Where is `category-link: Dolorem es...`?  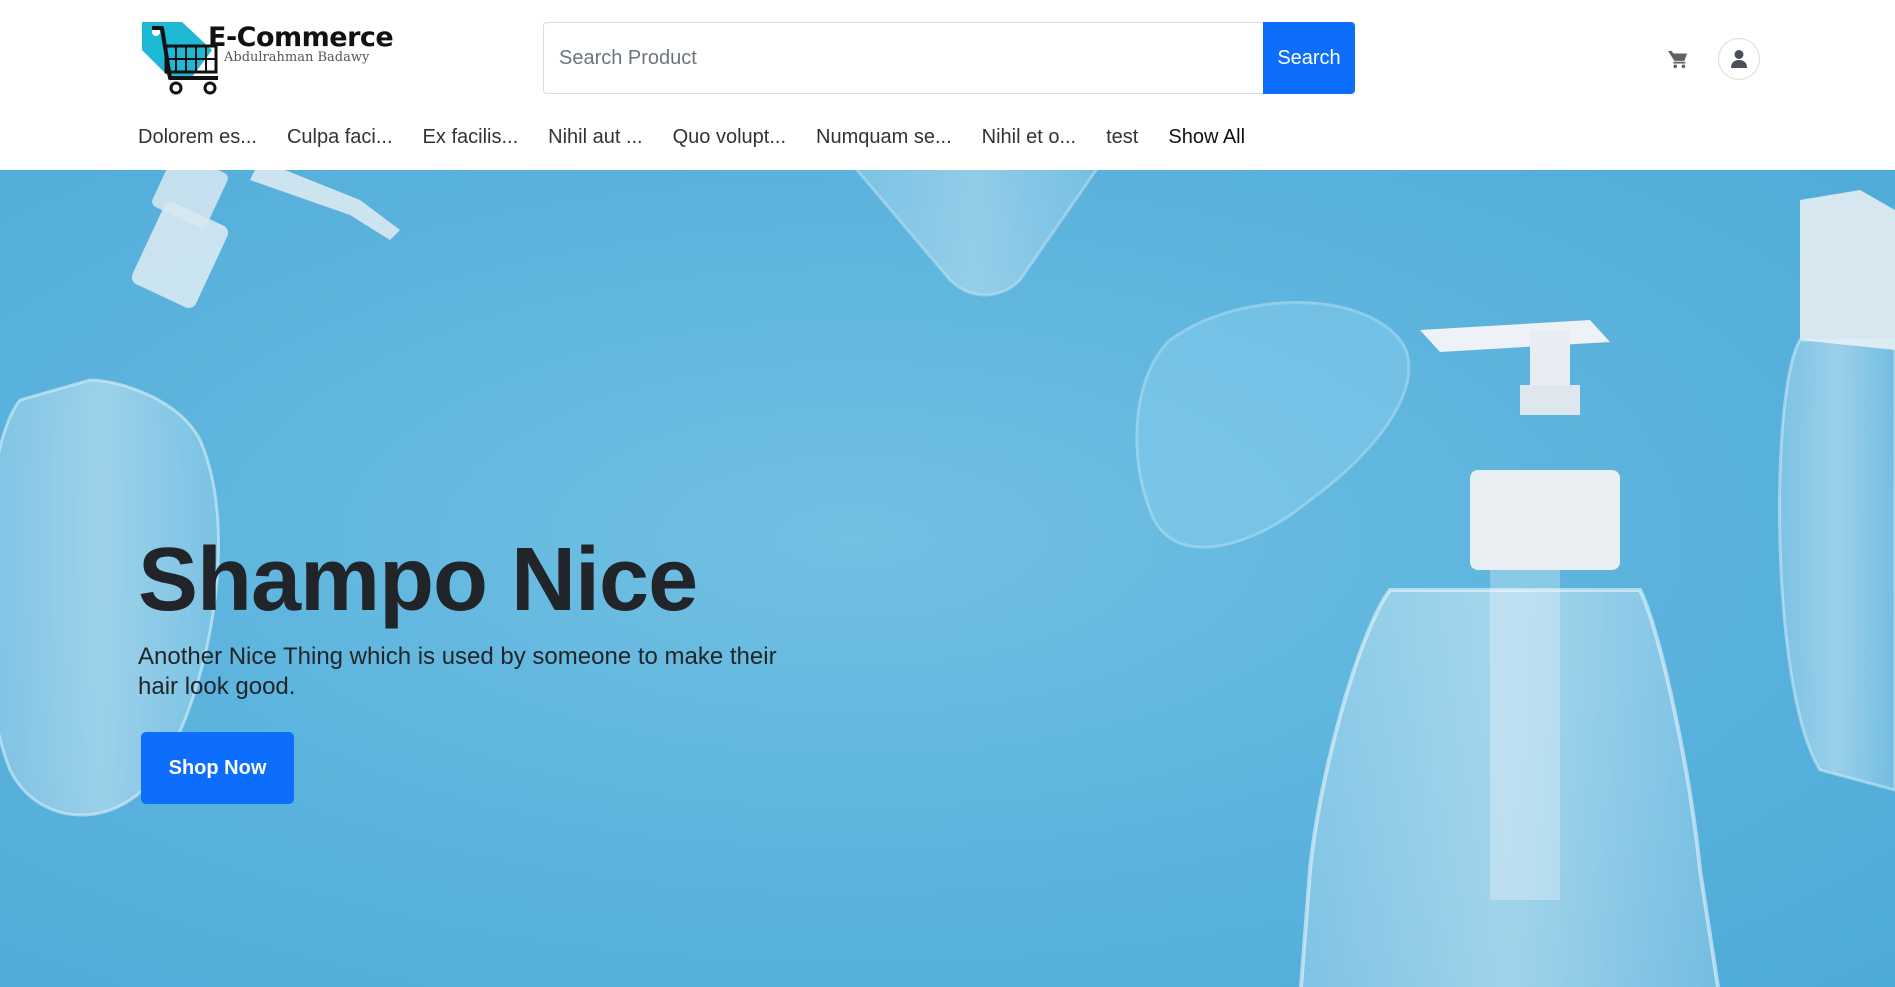 category-link: Dolorem es... is located at coordinates (197, 137).